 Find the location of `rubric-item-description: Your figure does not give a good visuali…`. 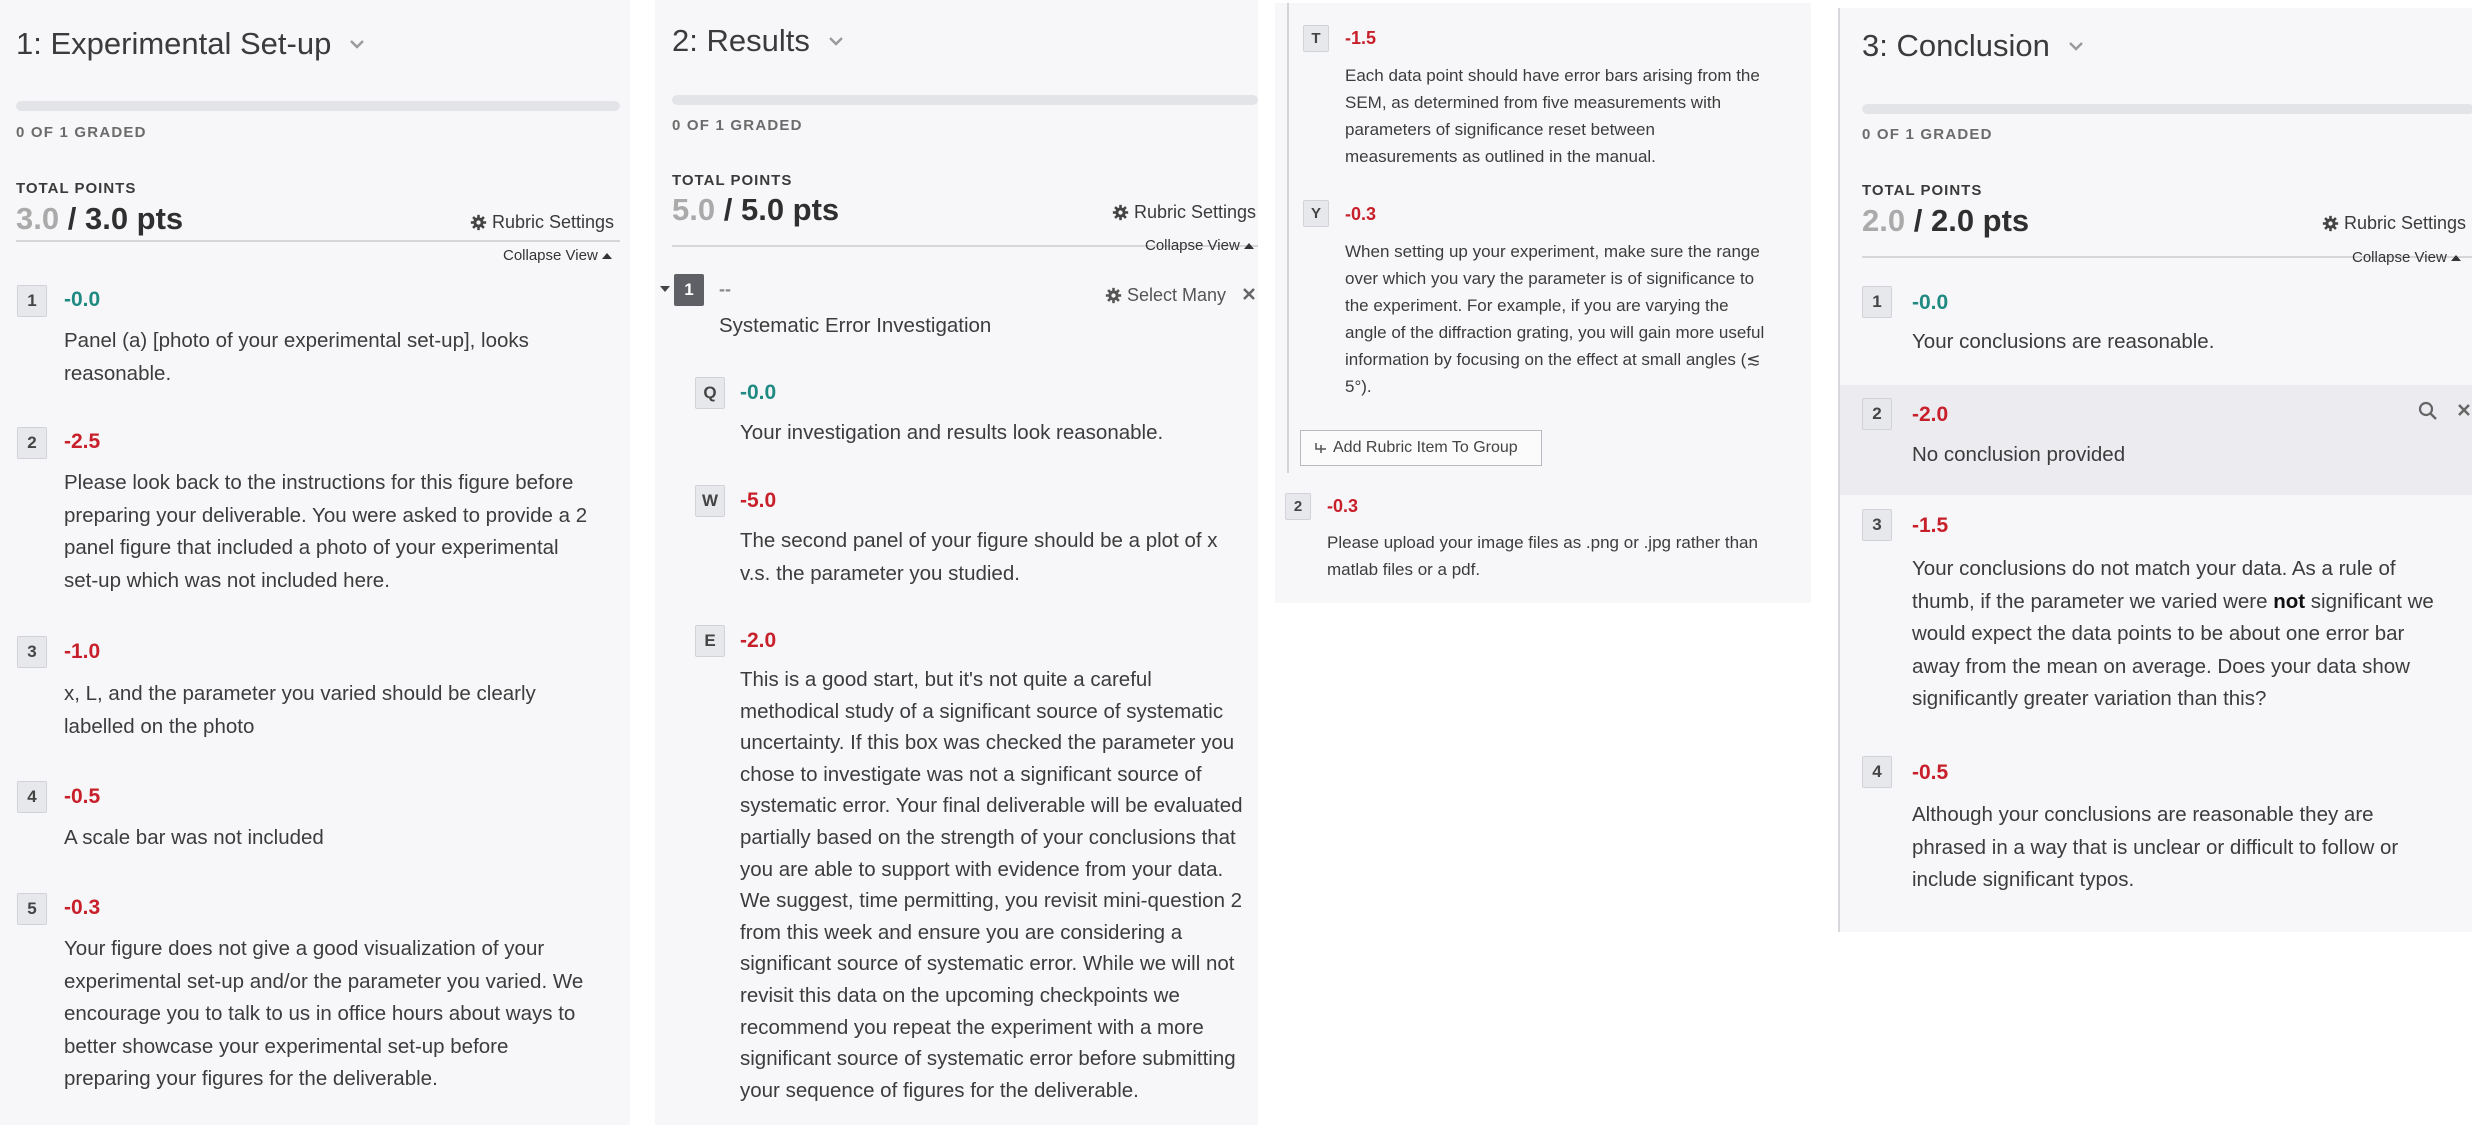

rubric-item-description: Your figure does not give a good visuali… is located at coordinates (324, 1013).